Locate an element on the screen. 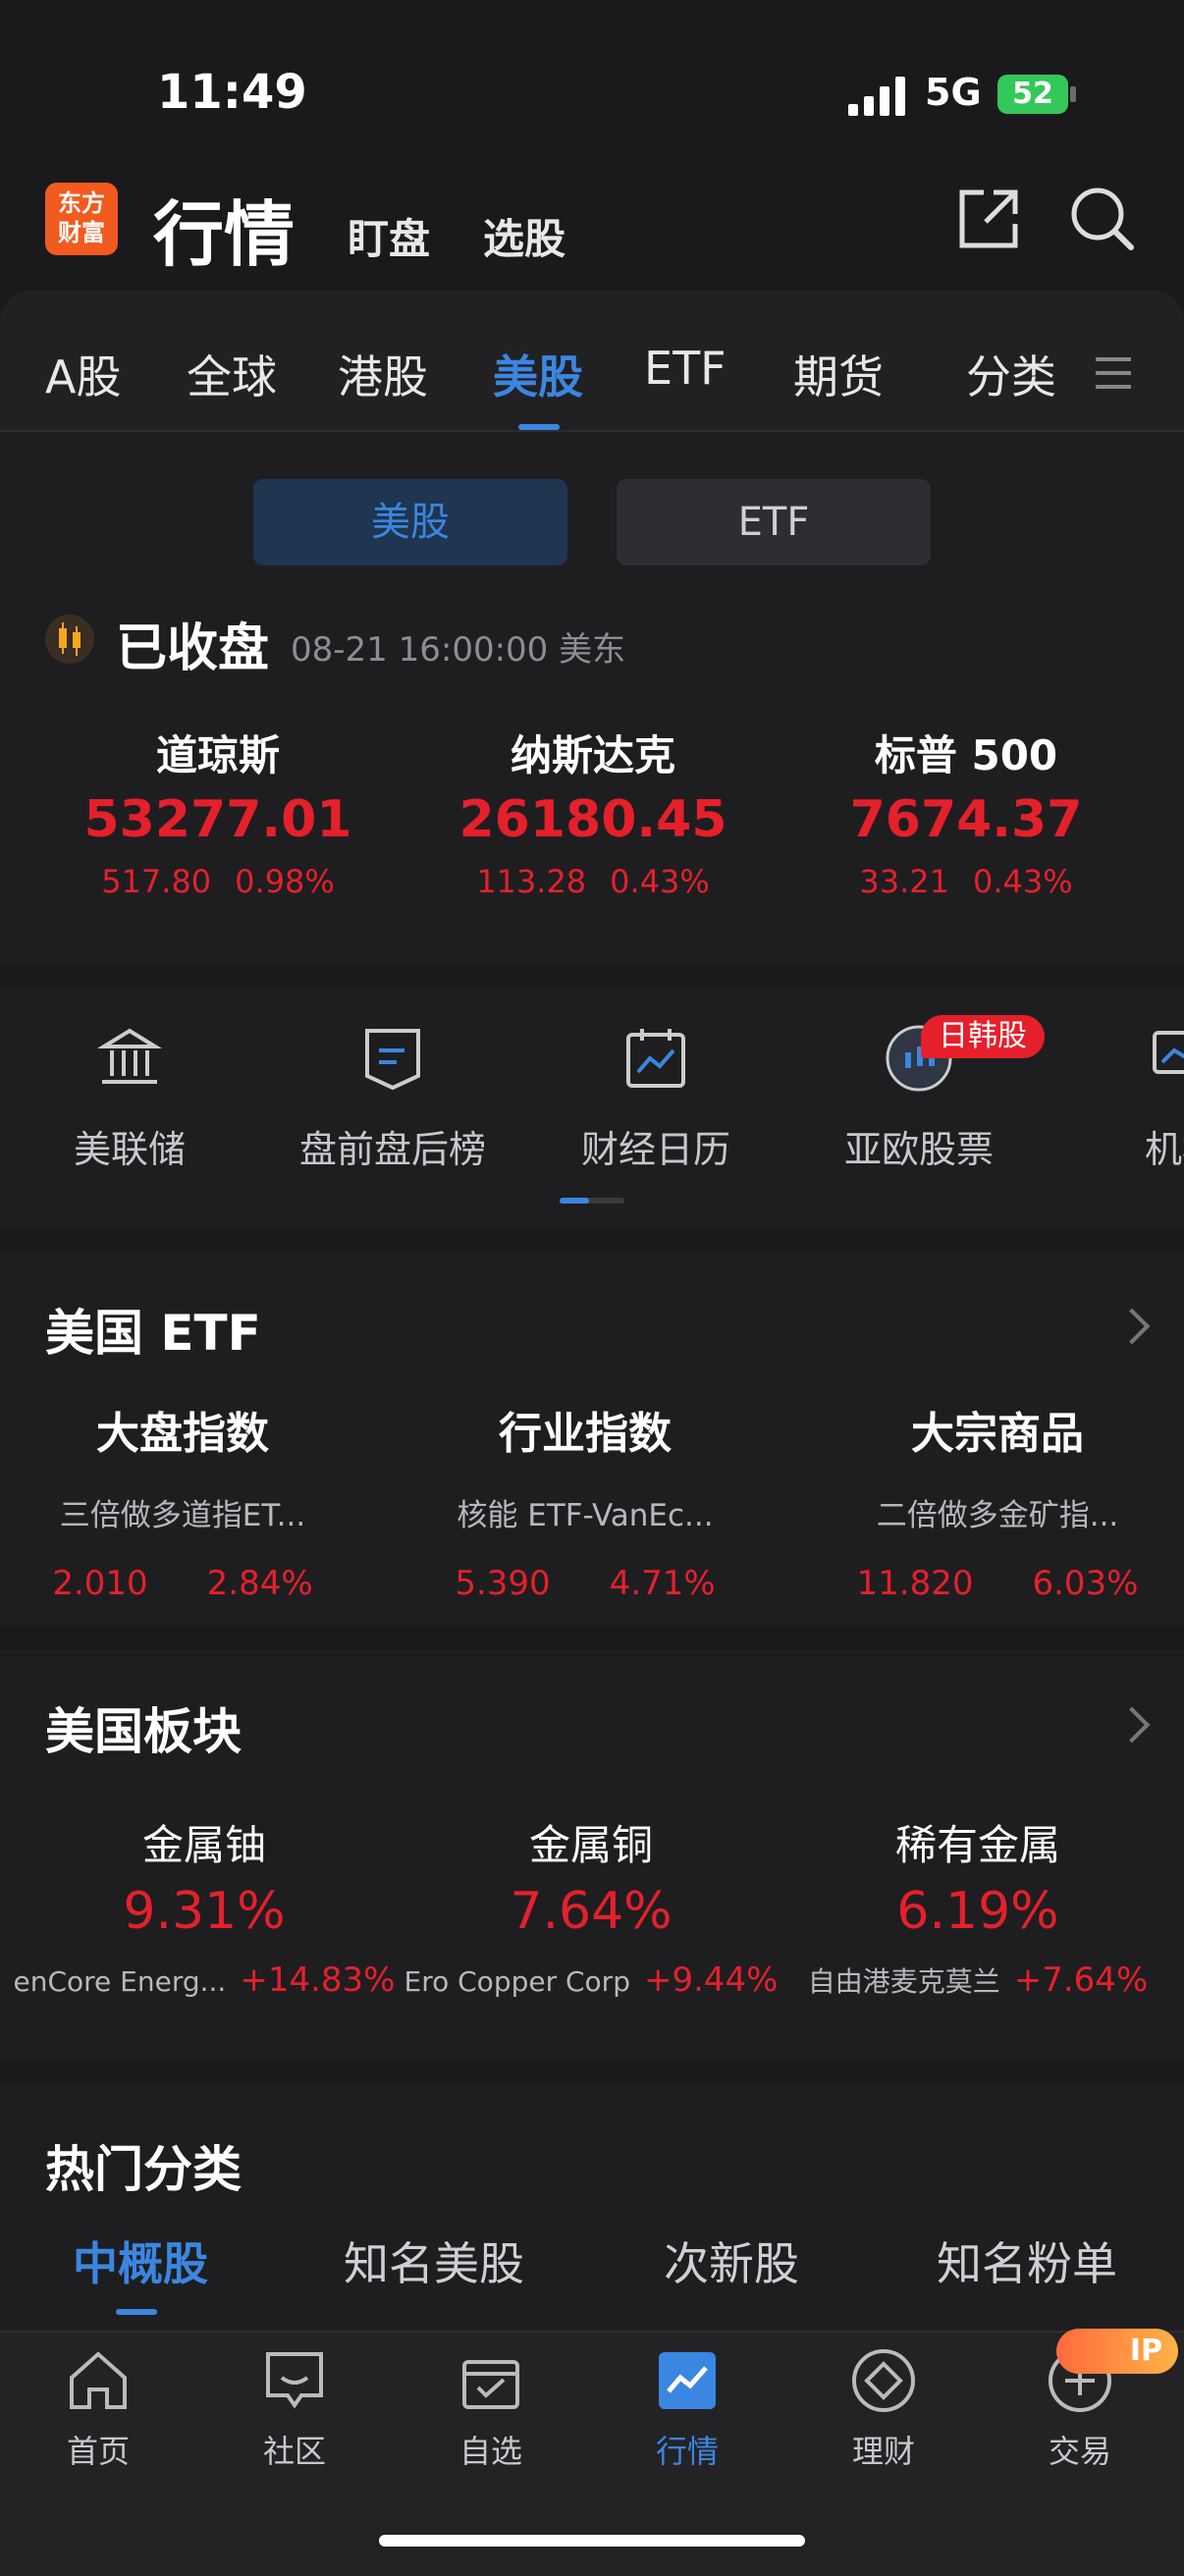 This screenshot has width=1184, height=2576. tab-category: 分类 is located at coordinates (1011, 374).